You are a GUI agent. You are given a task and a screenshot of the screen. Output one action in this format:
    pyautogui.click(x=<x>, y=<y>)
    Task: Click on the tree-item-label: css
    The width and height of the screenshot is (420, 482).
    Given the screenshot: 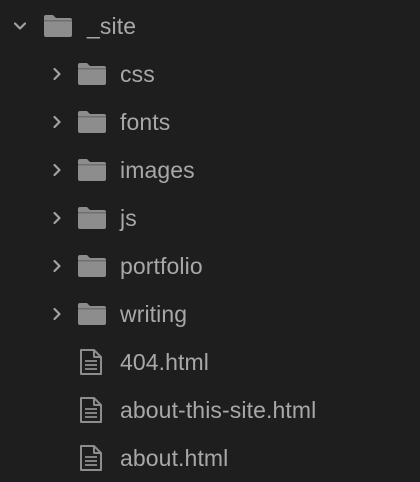 What is the action you would take?
    pyautogui.click(x=137, y=74)
    